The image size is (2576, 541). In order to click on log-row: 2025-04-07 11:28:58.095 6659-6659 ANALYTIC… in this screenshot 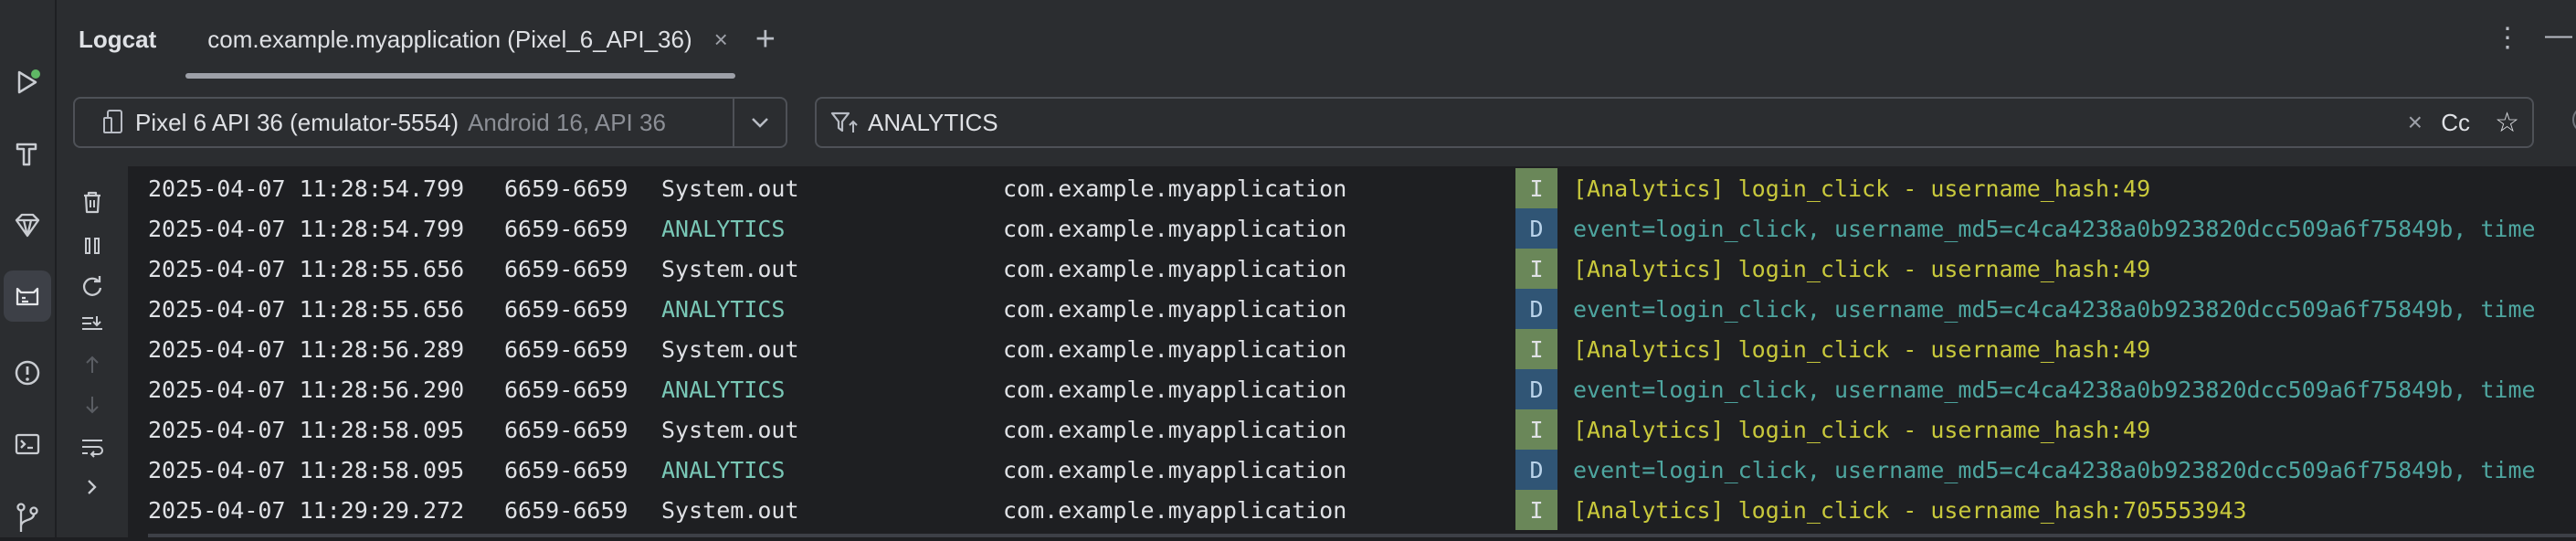, I will do `click(1352, 470)`.